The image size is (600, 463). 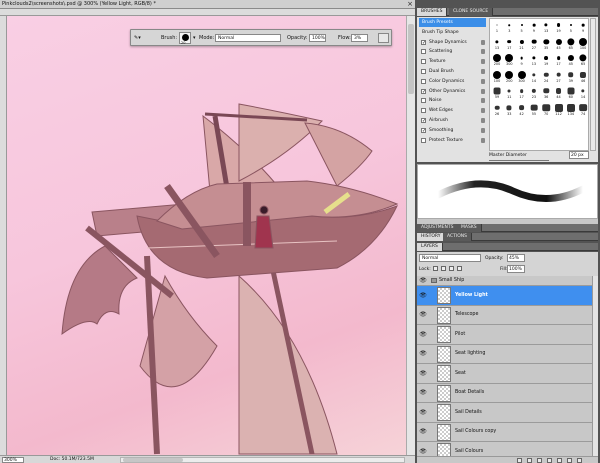 What do you see at coordinates (509, 27) in the screenshot?
I see `brush-preset: 3` at bounding box center [509, 27].